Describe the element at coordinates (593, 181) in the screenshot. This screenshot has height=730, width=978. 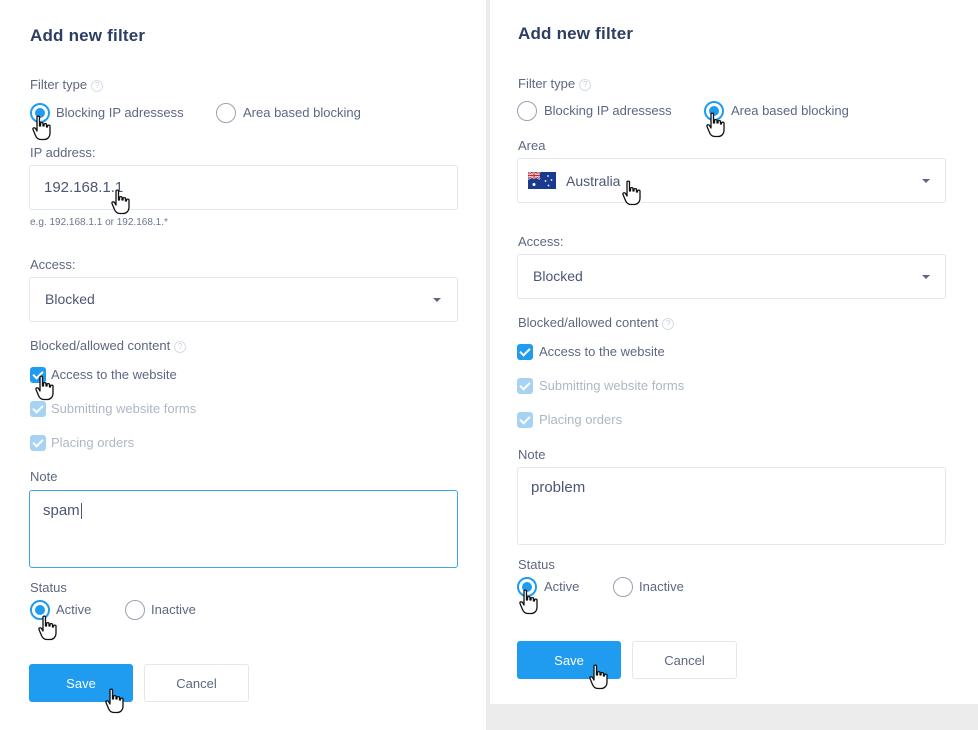
I see `area-value: Australia` at that location.